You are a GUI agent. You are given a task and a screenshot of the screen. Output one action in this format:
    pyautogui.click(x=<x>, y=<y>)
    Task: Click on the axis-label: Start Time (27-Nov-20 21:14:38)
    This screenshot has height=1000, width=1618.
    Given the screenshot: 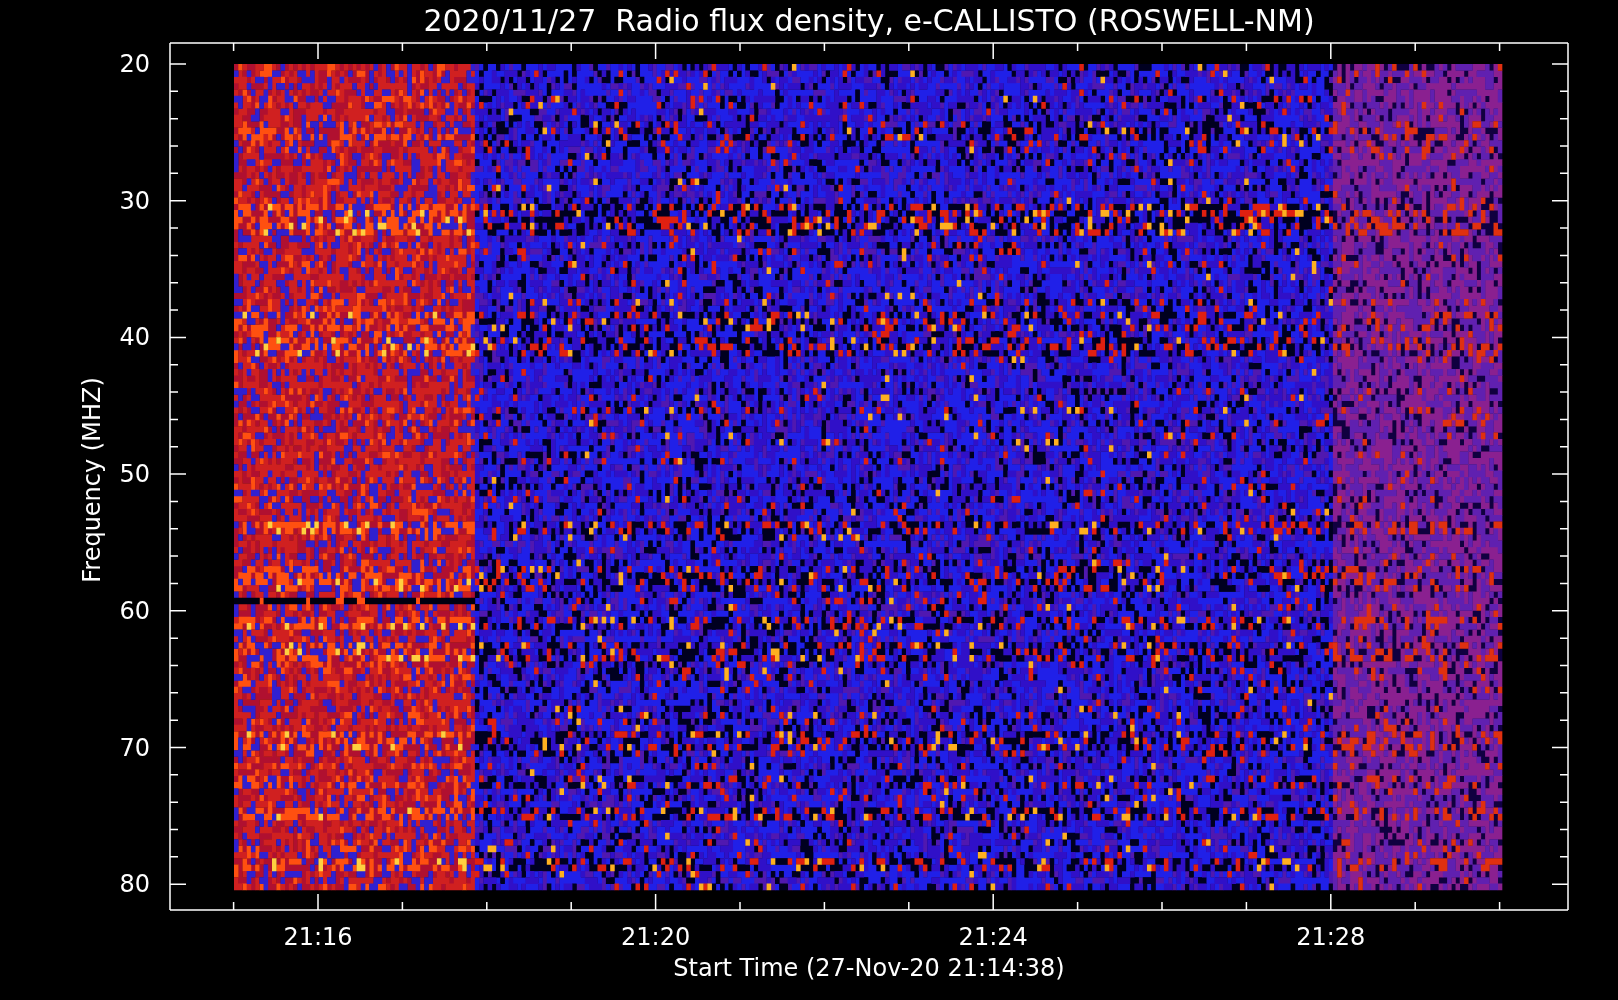 What is the action you would take?
    pyautogui.click(x=869, y=968)
    